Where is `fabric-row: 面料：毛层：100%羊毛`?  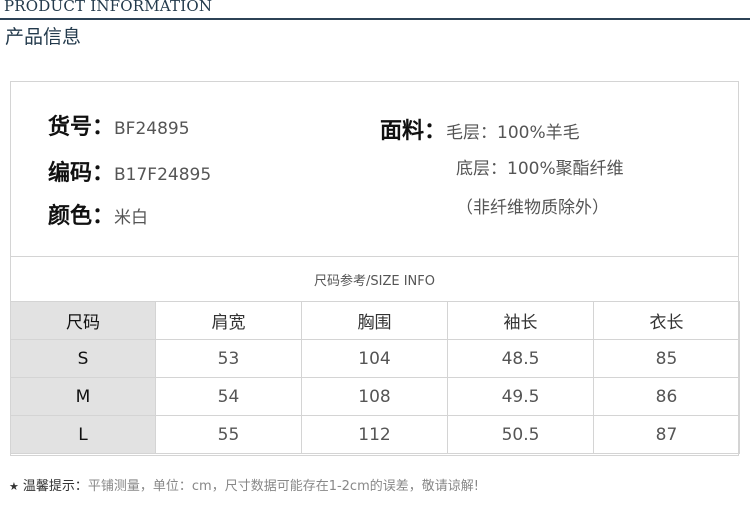
fabric-row: 面料：毛层：100%羊毛 is located at coordinates (480, 129).